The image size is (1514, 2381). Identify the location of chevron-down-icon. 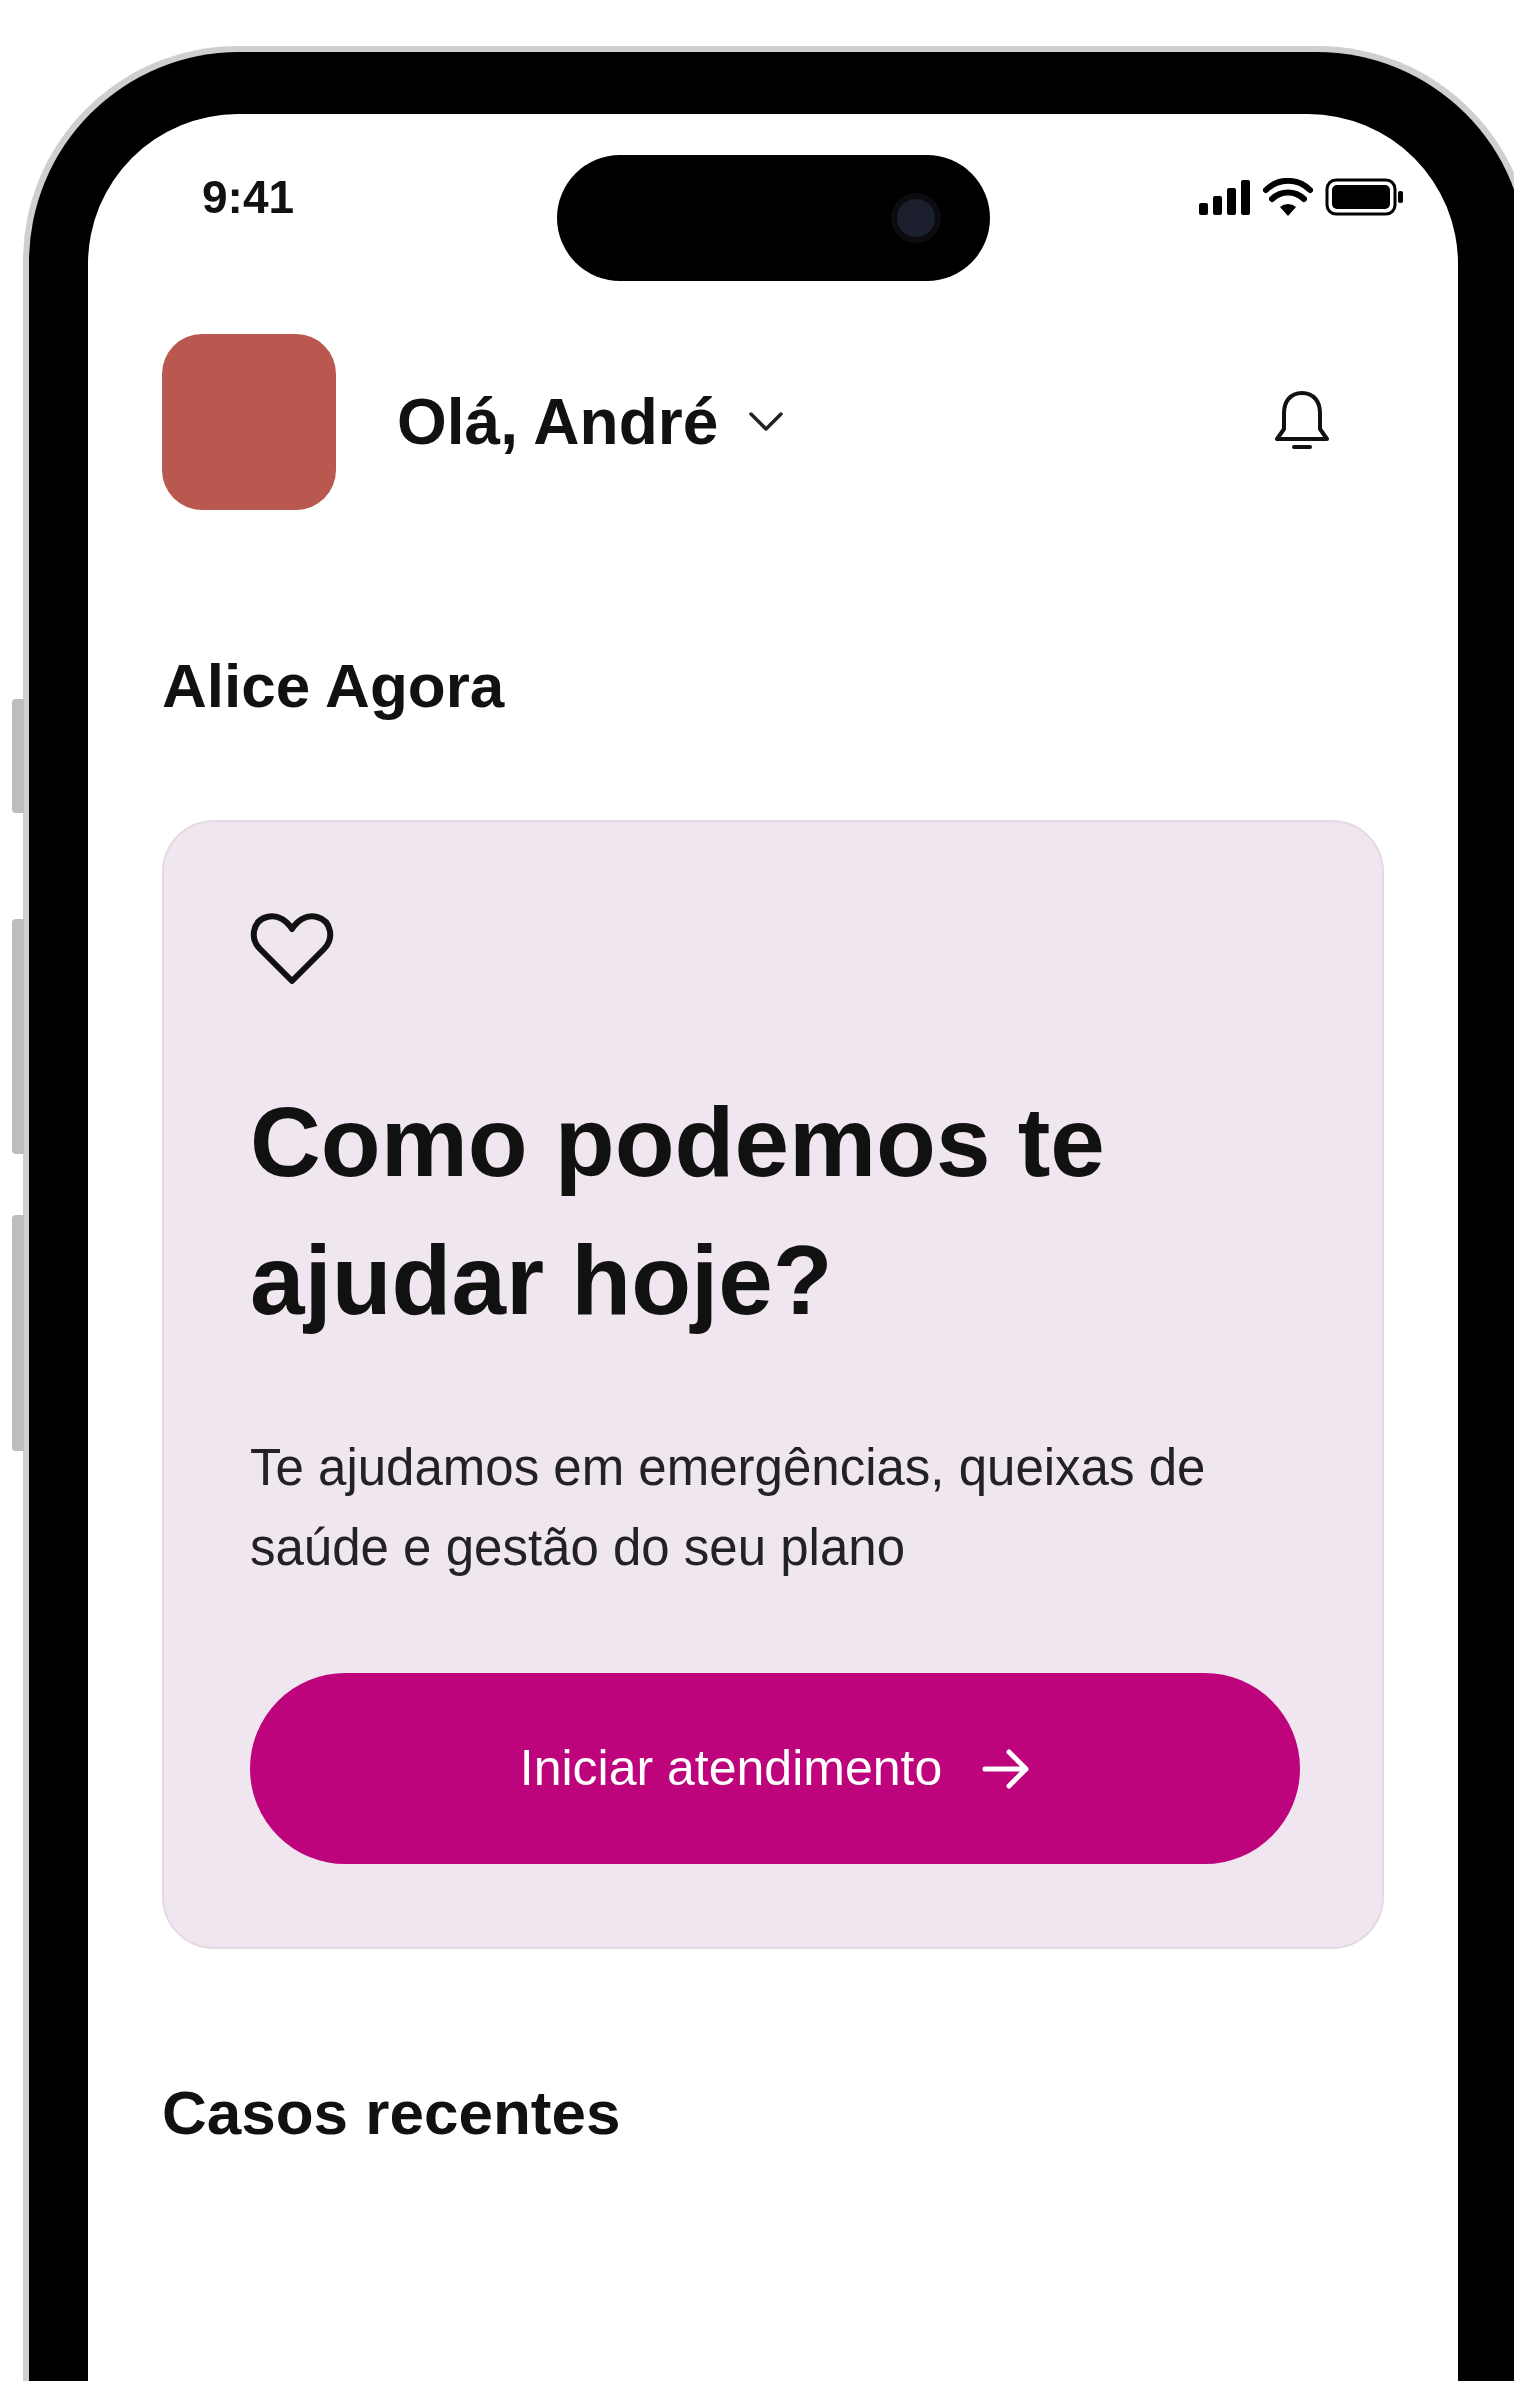
(766, 422).